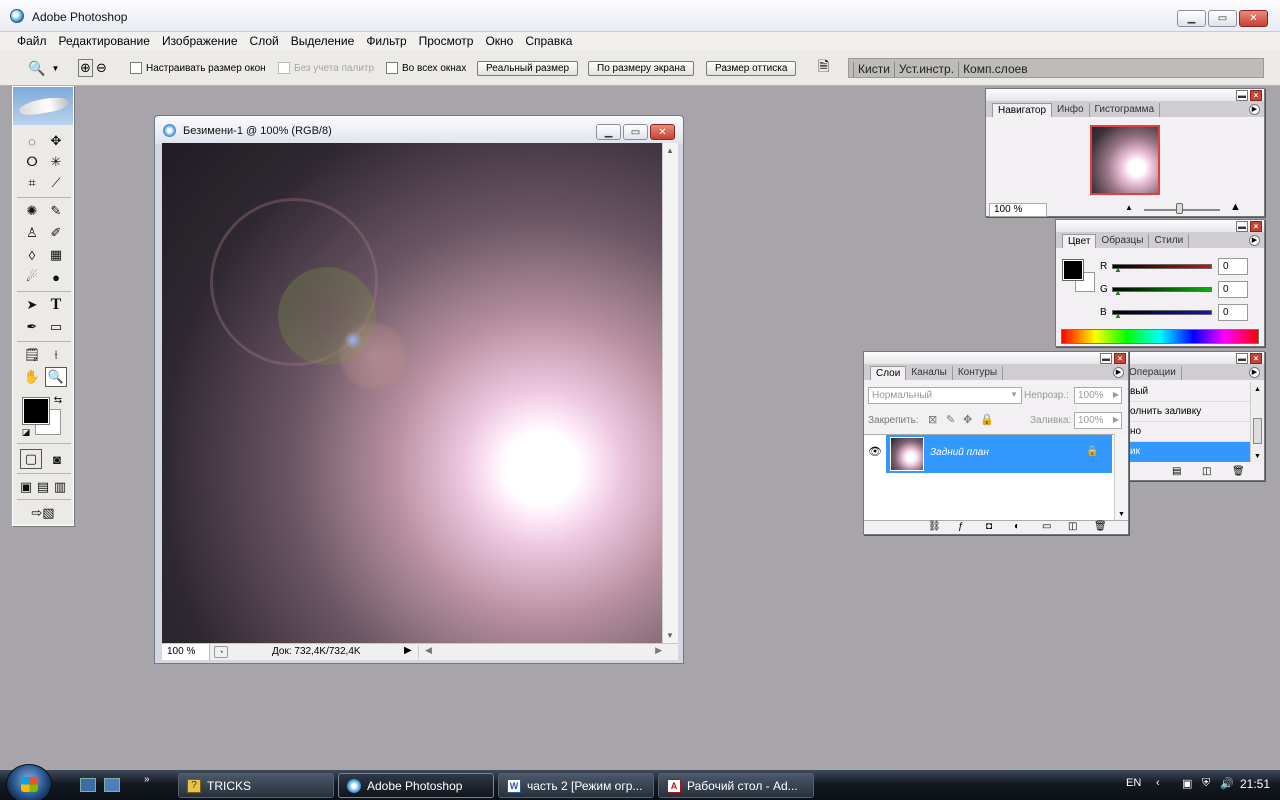 The width and height of the screenshot is (1280, 800). Describe the element at coordinates (1071, 110) in the screenshot. I see `tab-info: Инфо` at that location.